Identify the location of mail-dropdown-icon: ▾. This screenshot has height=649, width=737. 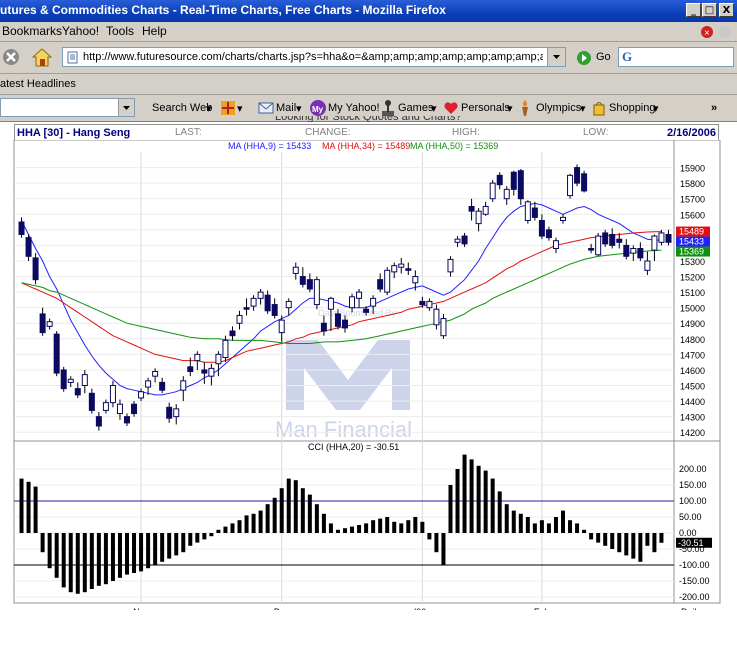
(299, 108).